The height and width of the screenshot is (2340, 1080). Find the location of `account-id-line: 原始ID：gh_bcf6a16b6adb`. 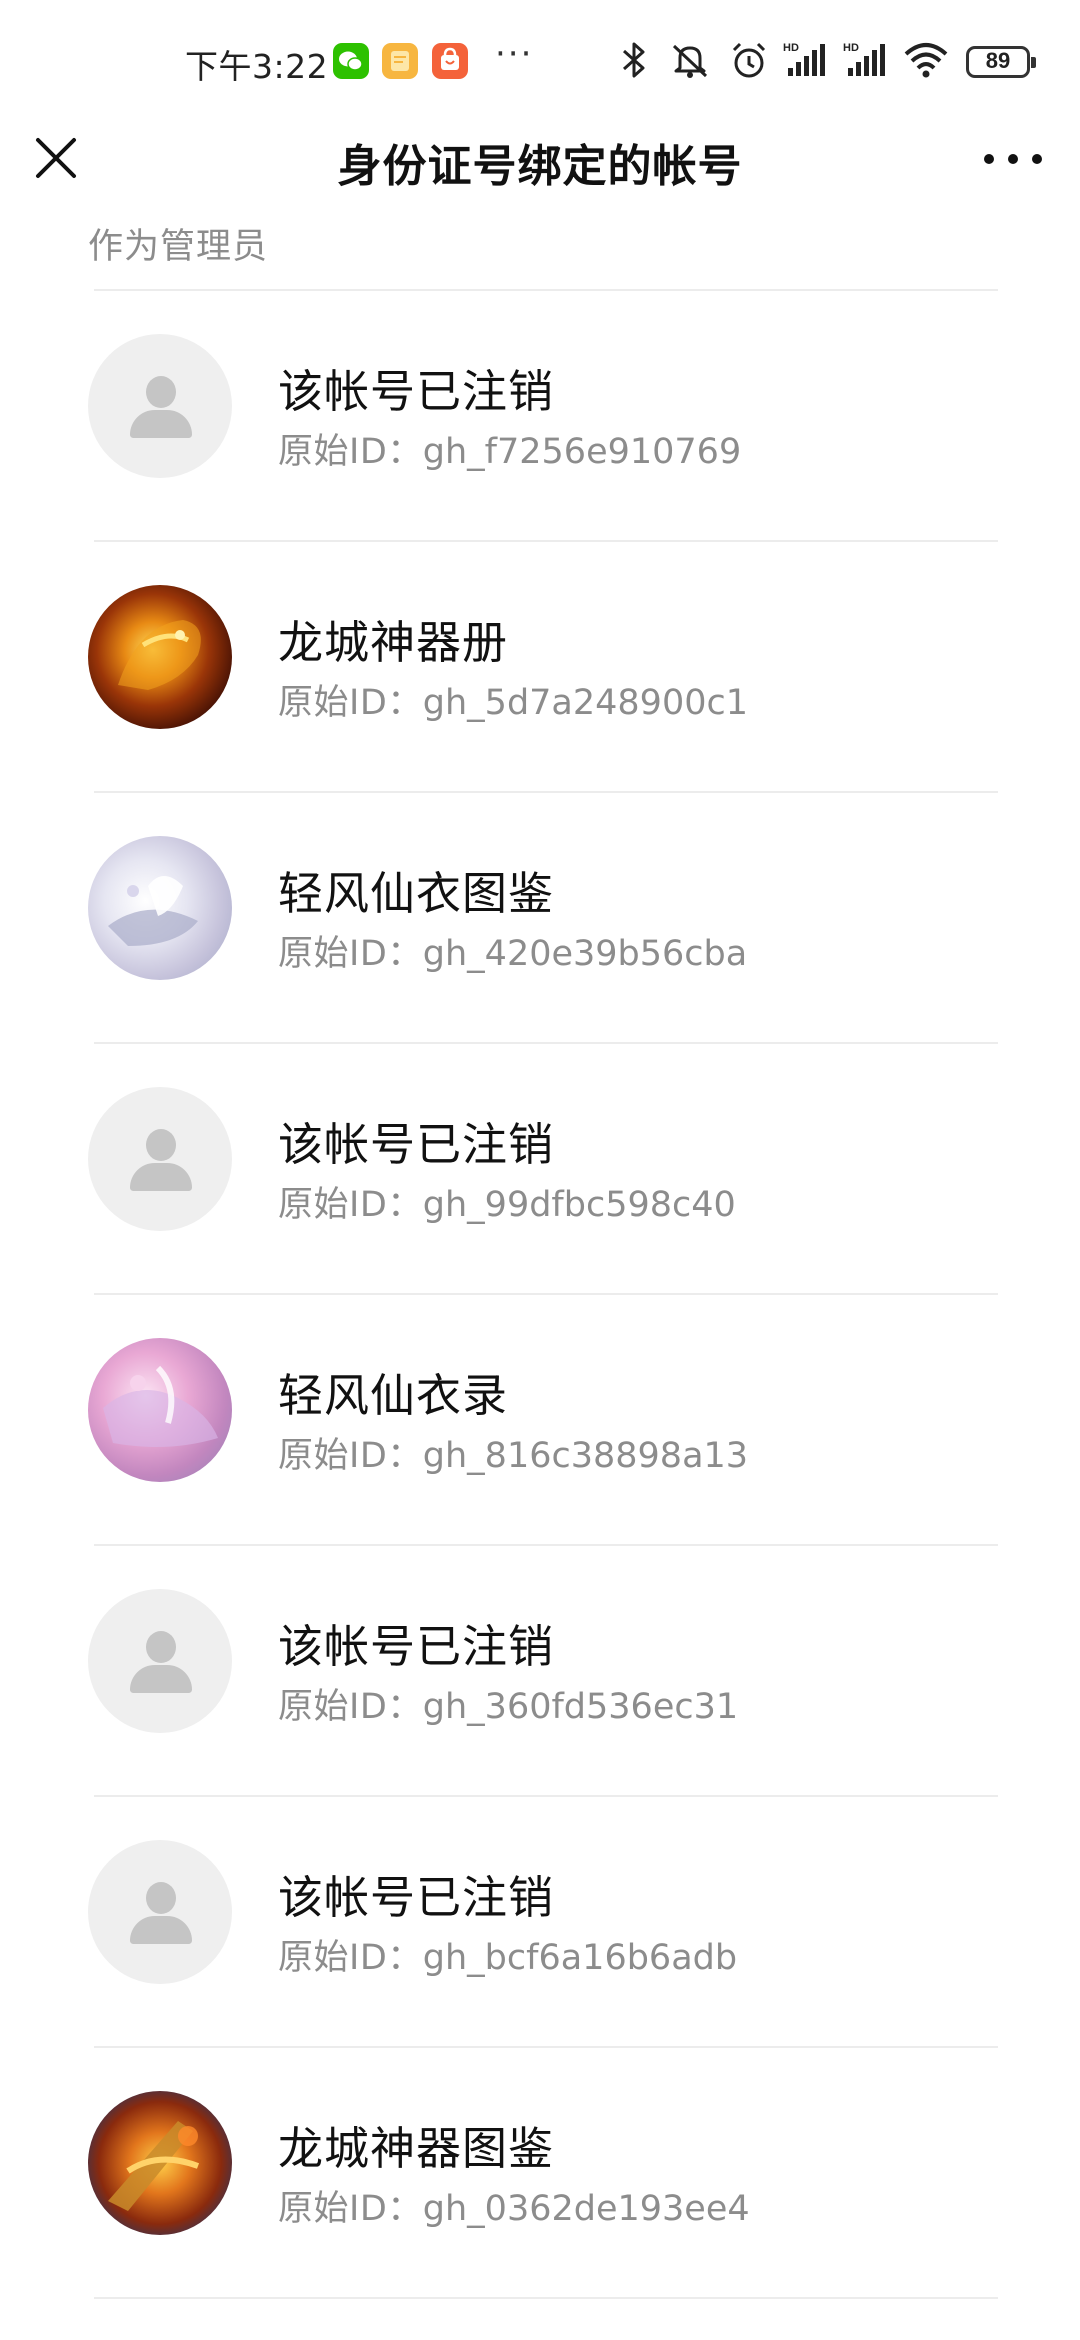

account-id-line: 原始ID：gh_bcf6a16b6adb is located at coordinates (507, 1954).